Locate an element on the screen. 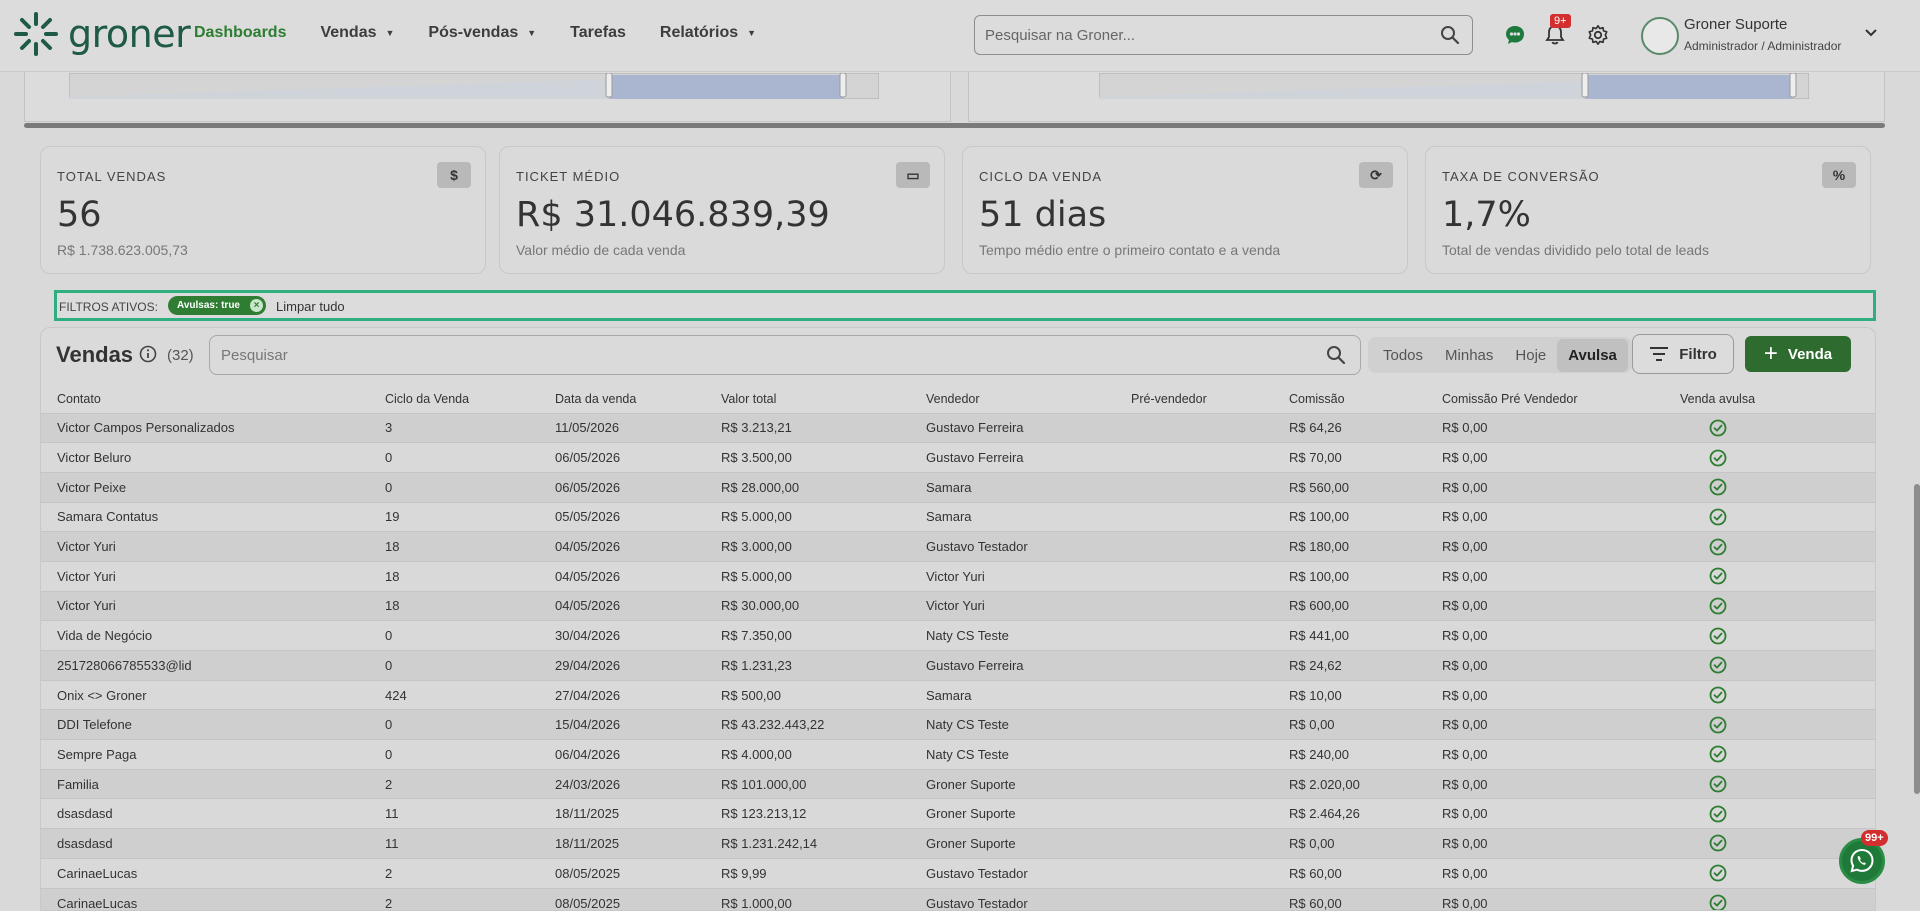 Image resolution: width=1920 pixels, height=911 pixels. percent-icon: % is located at coordinates (1839, 175).